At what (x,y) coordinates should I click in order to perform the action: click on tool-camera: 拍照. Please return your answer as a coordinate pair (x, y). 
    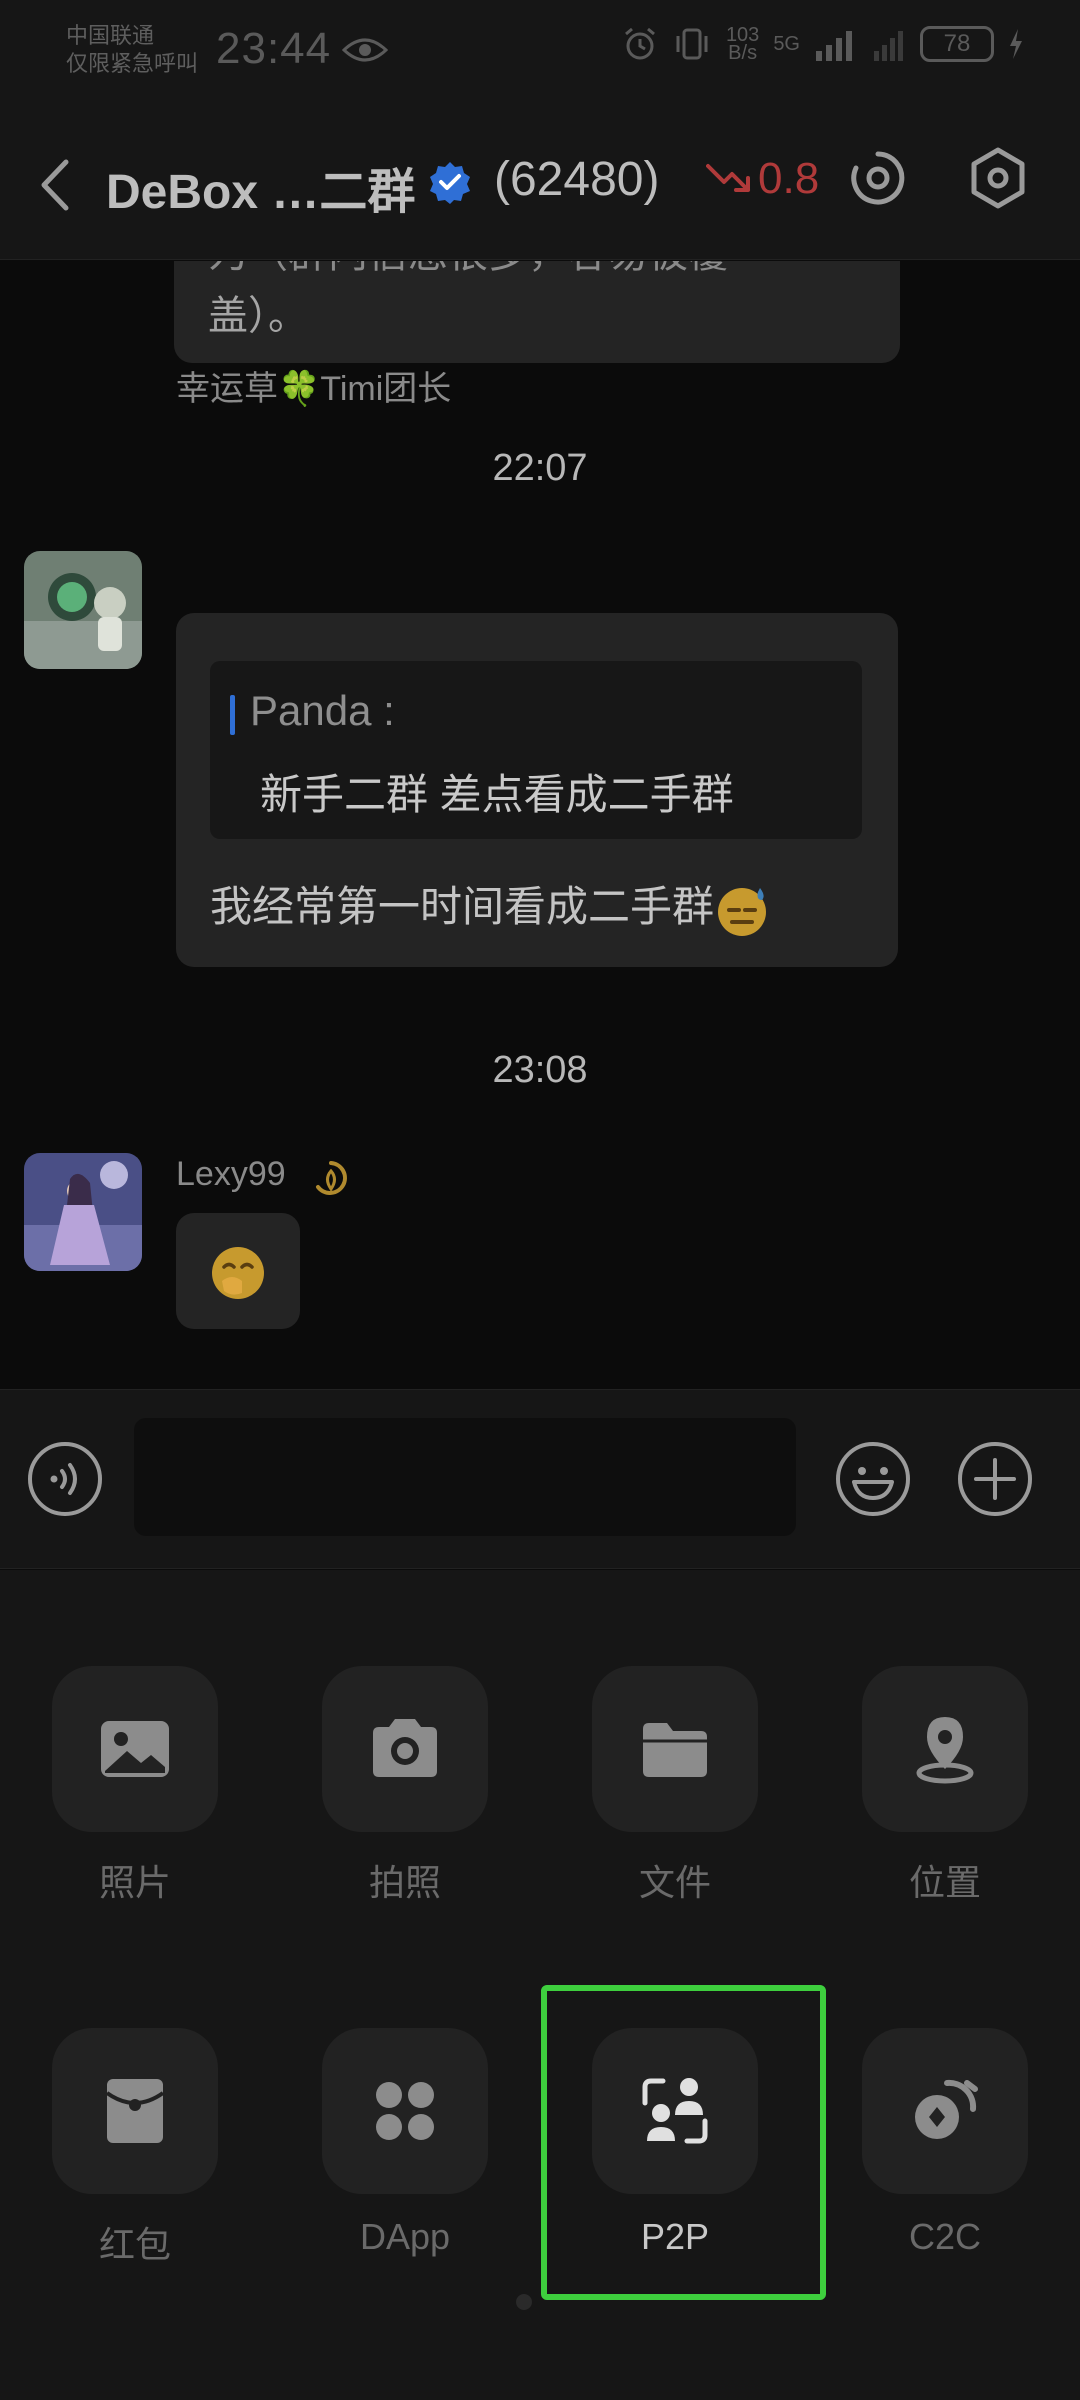
    Looking at the image, I should click on (405, 1786).